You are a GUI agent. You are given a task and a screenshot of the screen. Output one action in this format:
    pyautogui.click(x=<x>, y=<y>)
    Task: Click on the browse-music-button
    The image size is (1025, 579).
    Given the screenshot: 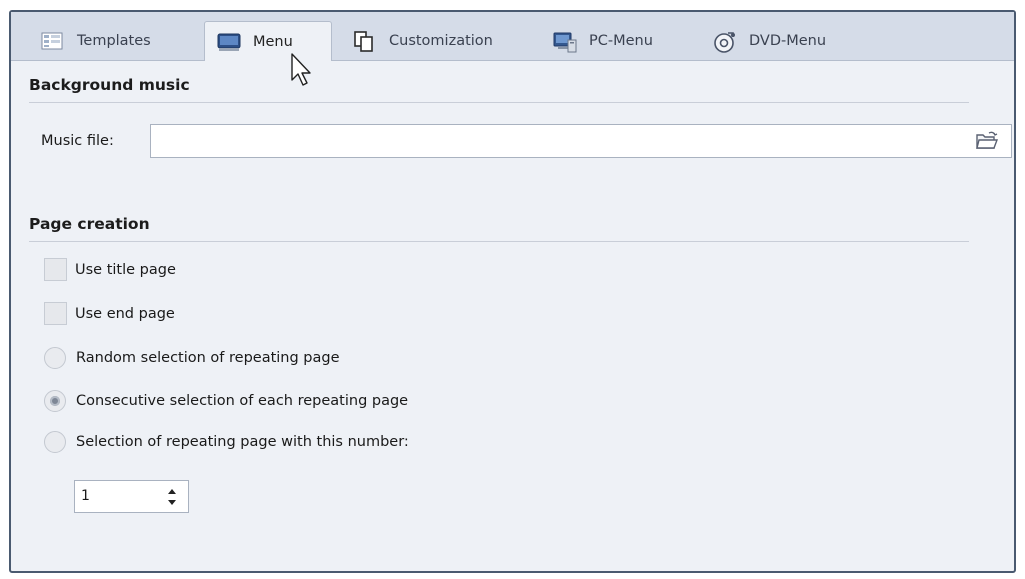 What is the action you would take?
    pyautogui.click(x=987, y=141)
    